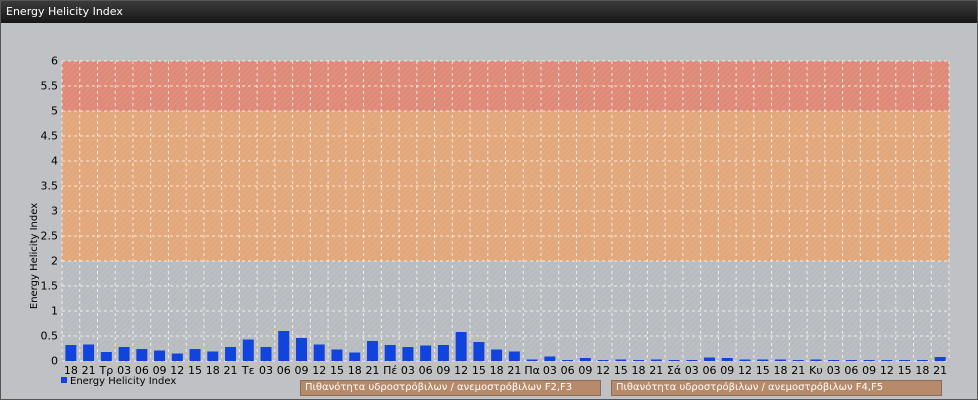  What do you see at coordinates (54, 211) in the screenshot?
I see `y-tick-label-6: 3` at bounding box center [54, 211].